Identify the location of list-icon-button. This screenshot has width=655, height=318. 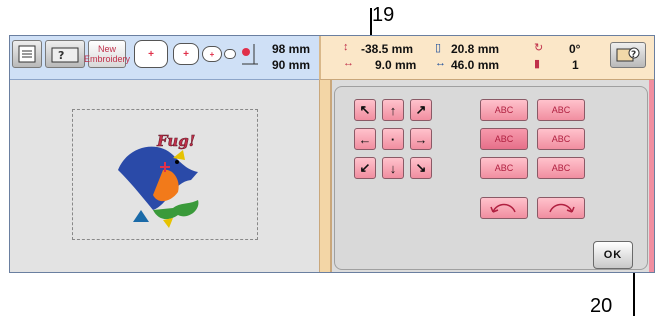
(27, 54).